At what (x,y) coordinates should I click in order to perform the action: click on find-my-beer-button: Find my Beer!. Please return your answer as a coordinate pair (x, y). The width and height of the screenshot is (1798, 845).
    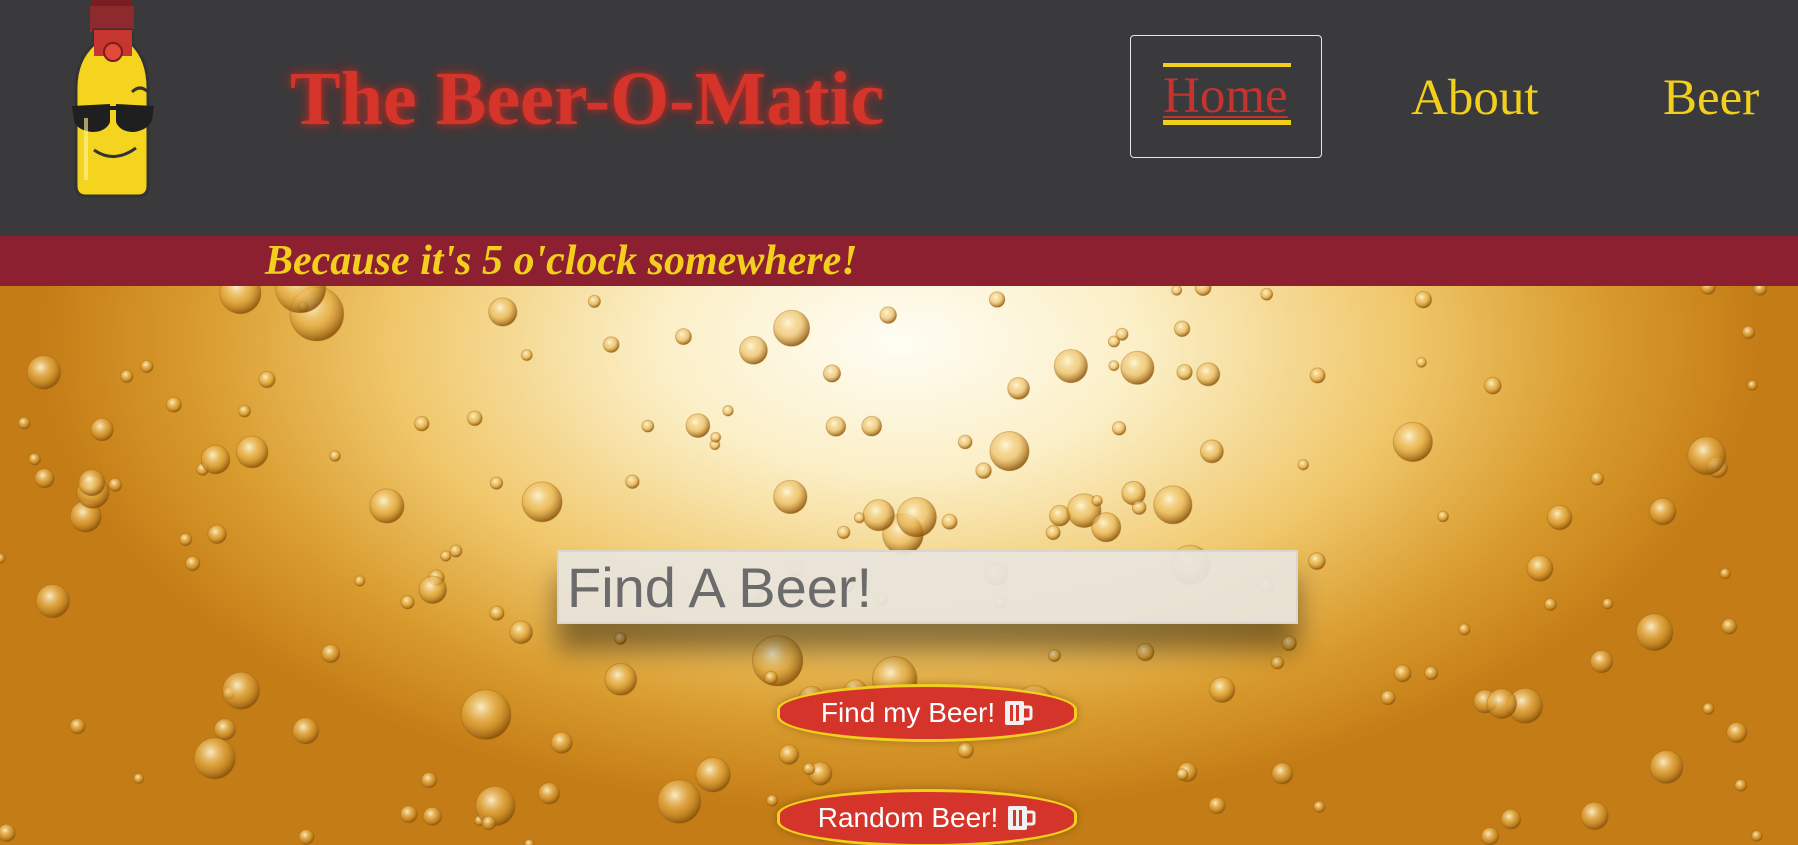
    Looking at the image, I should click on (927, 713).